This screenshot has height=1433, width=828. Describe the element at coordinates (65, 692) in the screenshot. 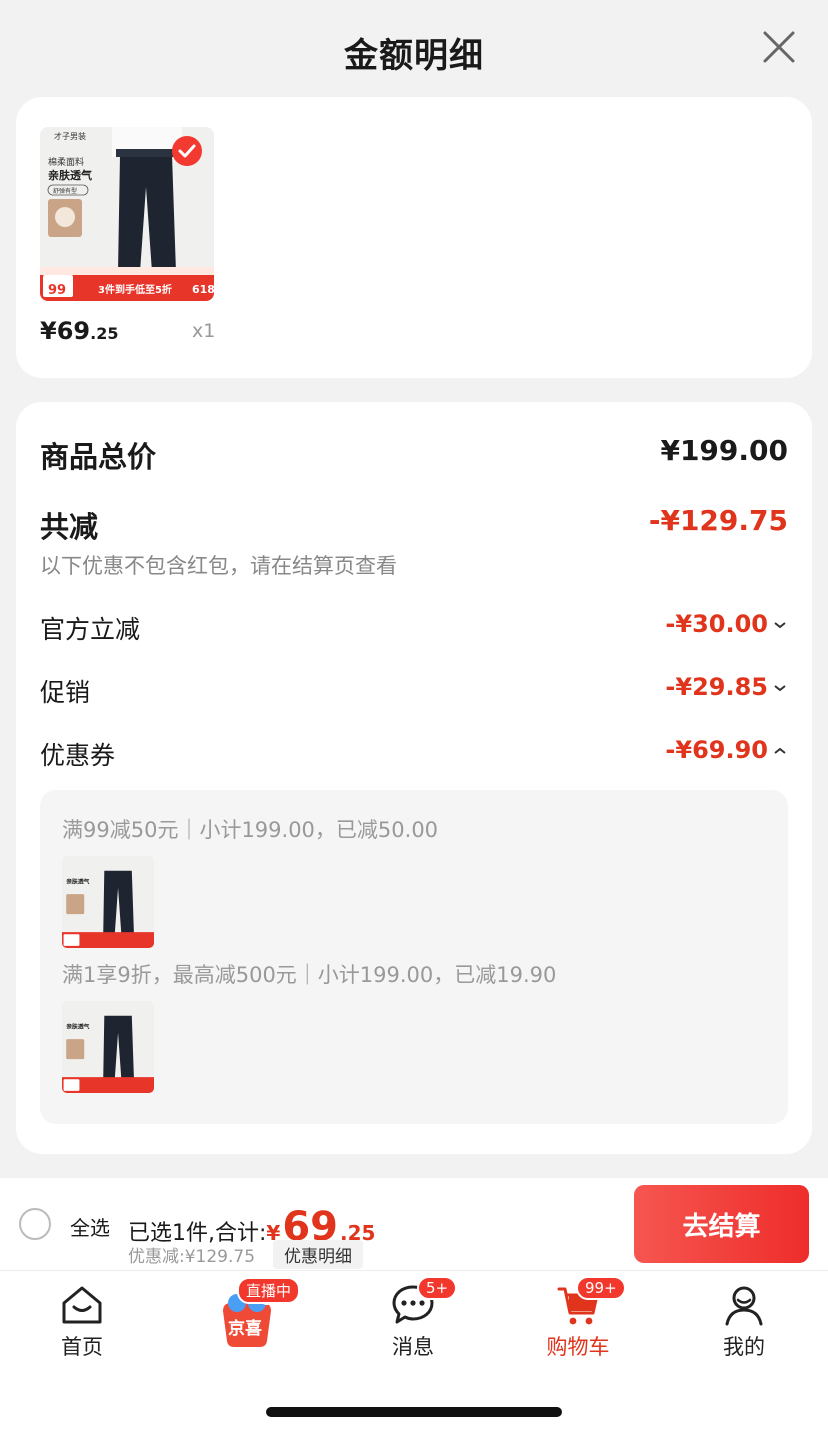

I see `discount-item-label: 促销` at that location.